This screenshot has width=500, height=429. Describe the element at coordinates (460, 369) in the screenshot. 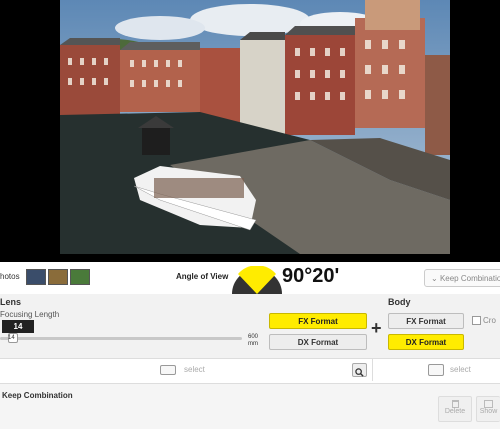

I see `body-select-placeholder: select` at that location.